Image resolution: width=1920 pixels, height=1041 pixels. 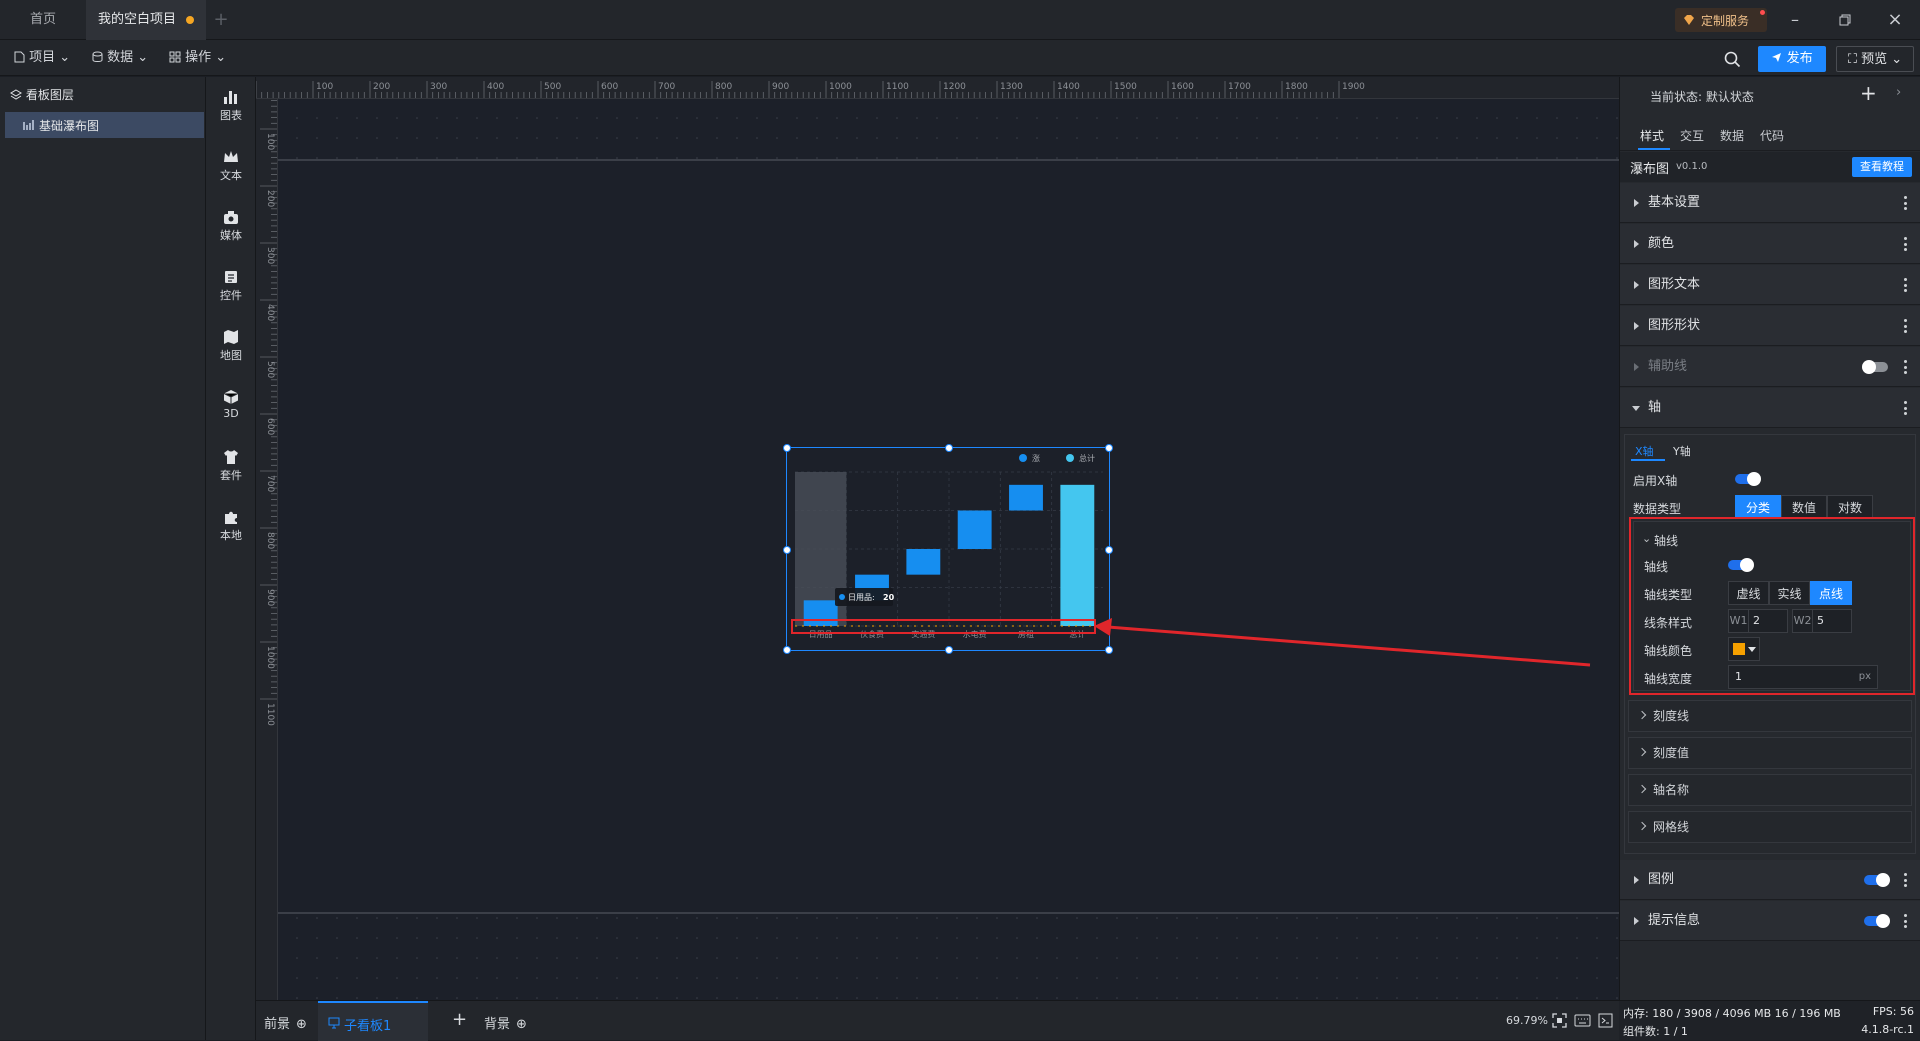 What do you see at coordinates (334, 1023) in the screenshot?
I see `monitor-icon` at bounding box center [334, 1023].